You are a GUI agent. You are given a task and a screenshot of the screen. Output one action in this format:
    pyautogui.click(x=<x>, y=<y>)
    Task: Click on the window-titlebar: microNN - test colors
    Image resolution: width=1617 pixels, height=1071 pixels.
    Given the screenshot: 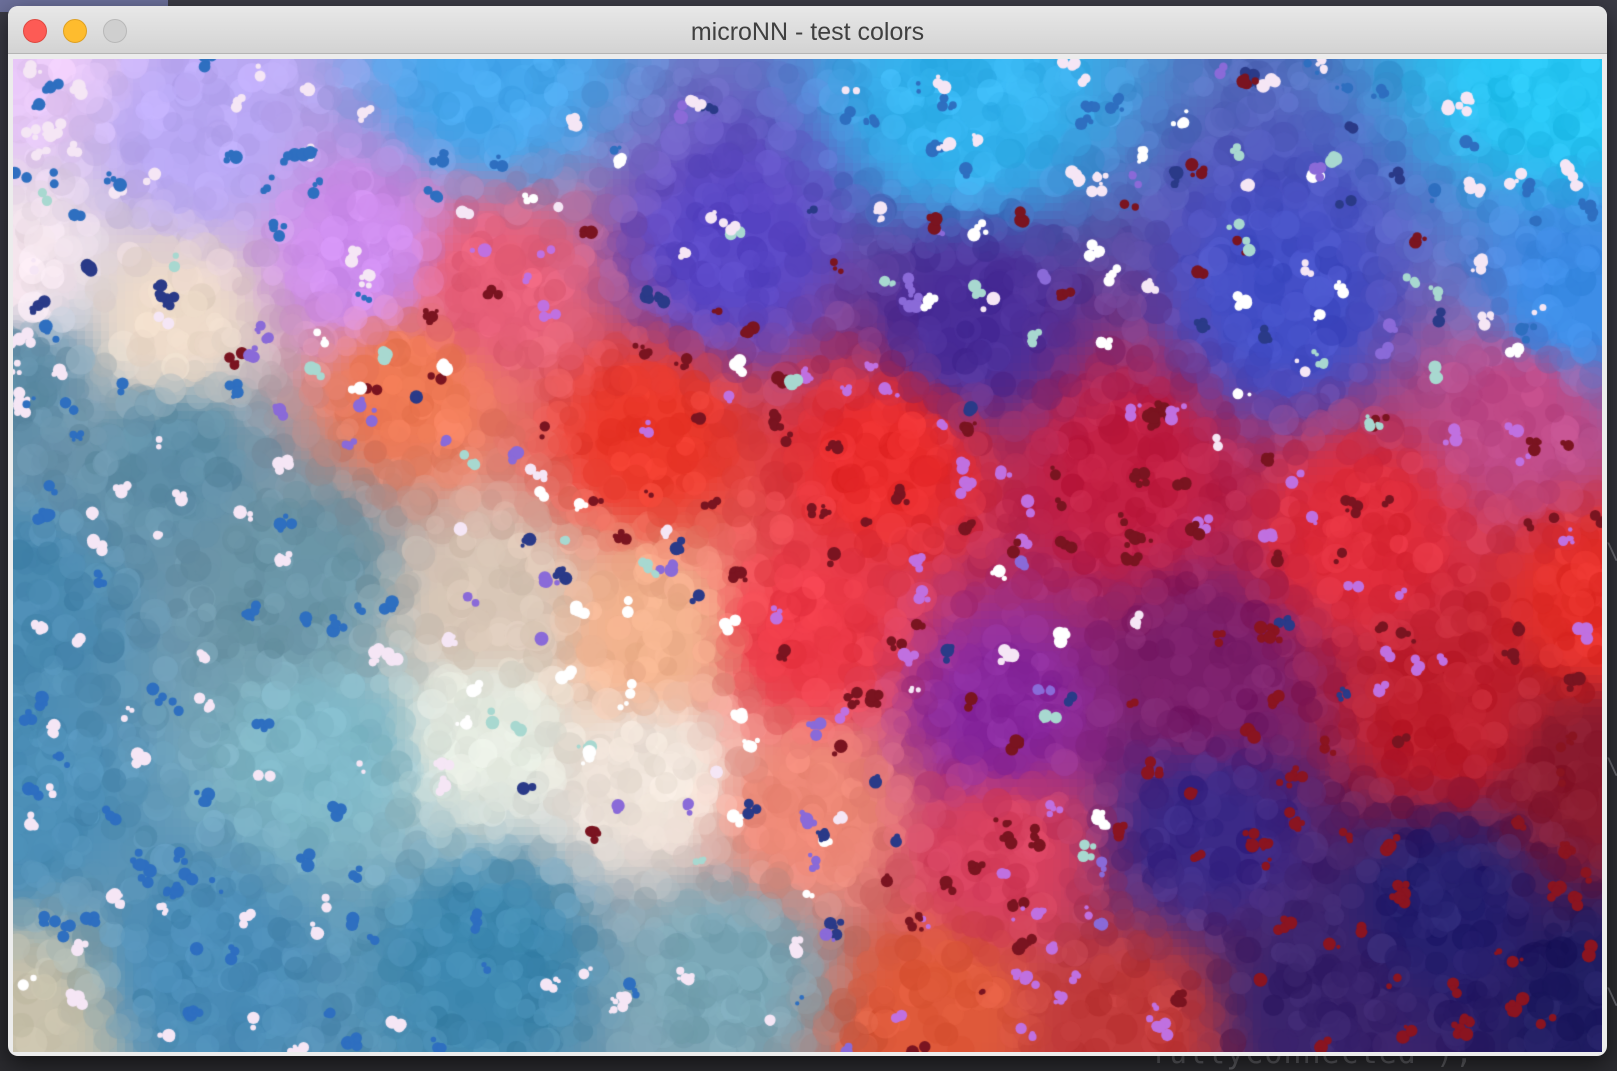 What is the action you would take?
    pyautogui.click(x=807, y=30)
    